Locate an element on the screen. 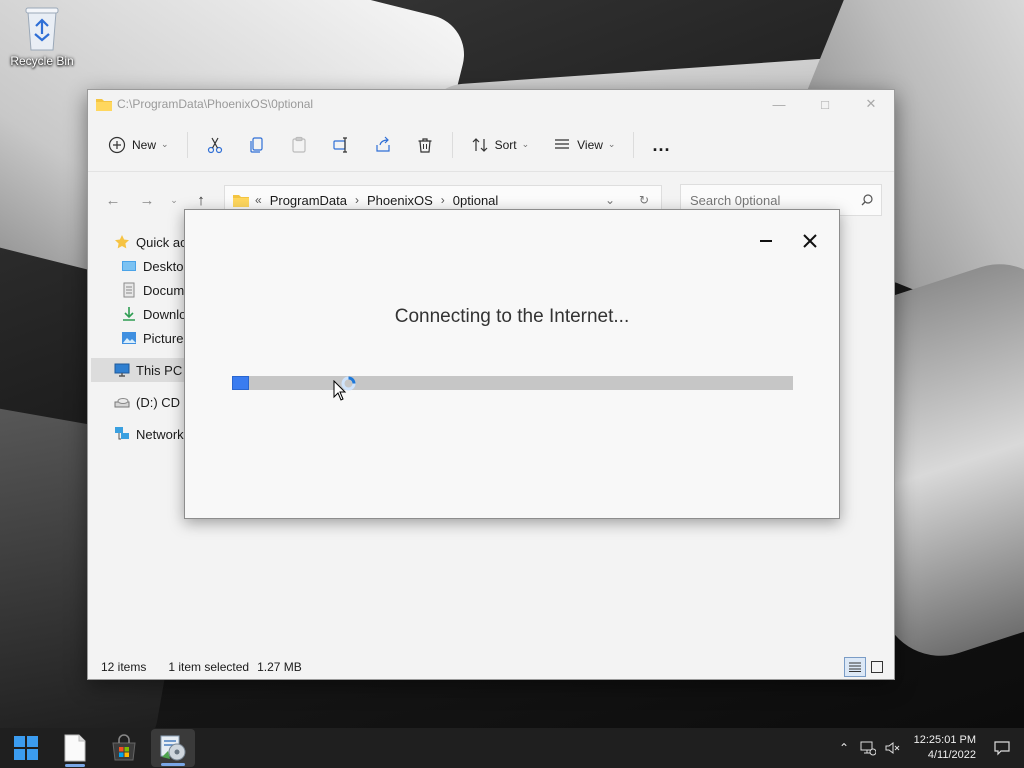 This screenshot has height=768, width=1024. start-button is located at coordinates (26, 748).